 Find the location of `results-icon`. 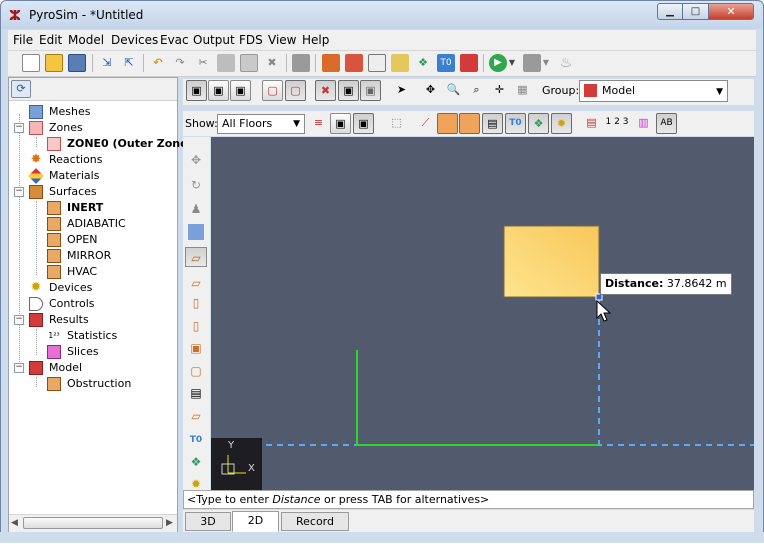

results-icon is located at coordinates (532, 63).